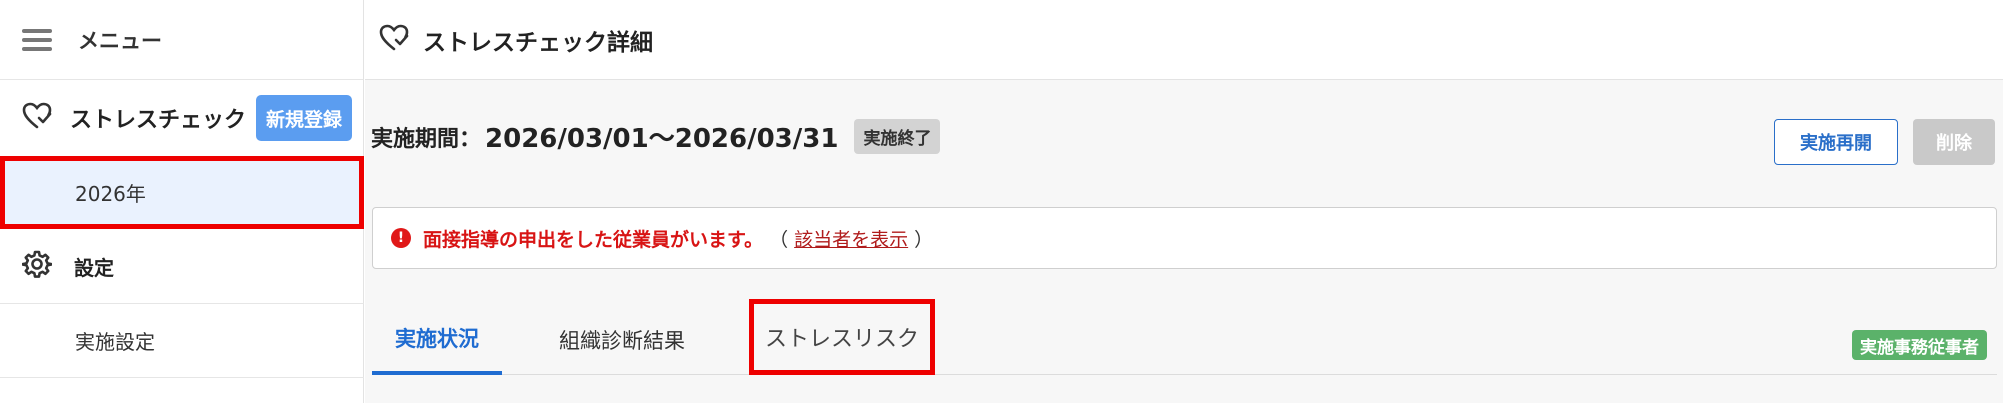 The image size is (2003, 403). I want to click on status-badge: 実施終了, so click(897, 136).